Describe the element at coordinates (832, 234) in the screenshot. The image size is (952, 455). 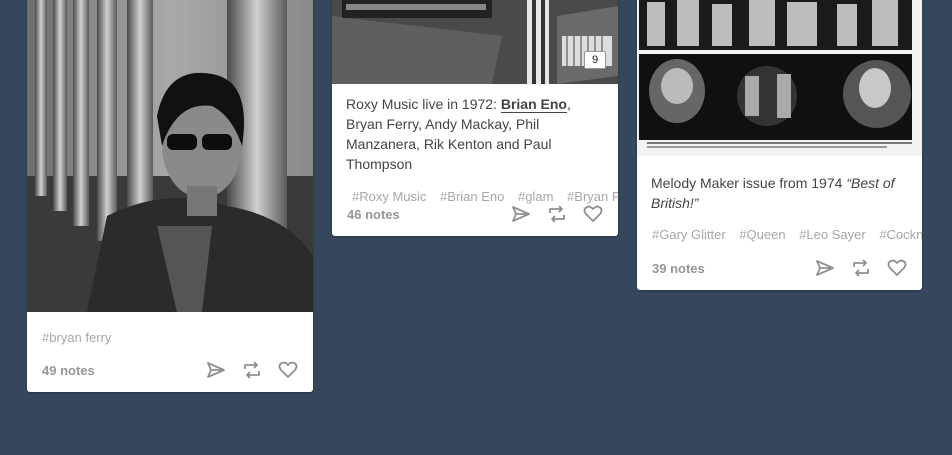
I see `tag-link: #Leo Sayer` at that location.